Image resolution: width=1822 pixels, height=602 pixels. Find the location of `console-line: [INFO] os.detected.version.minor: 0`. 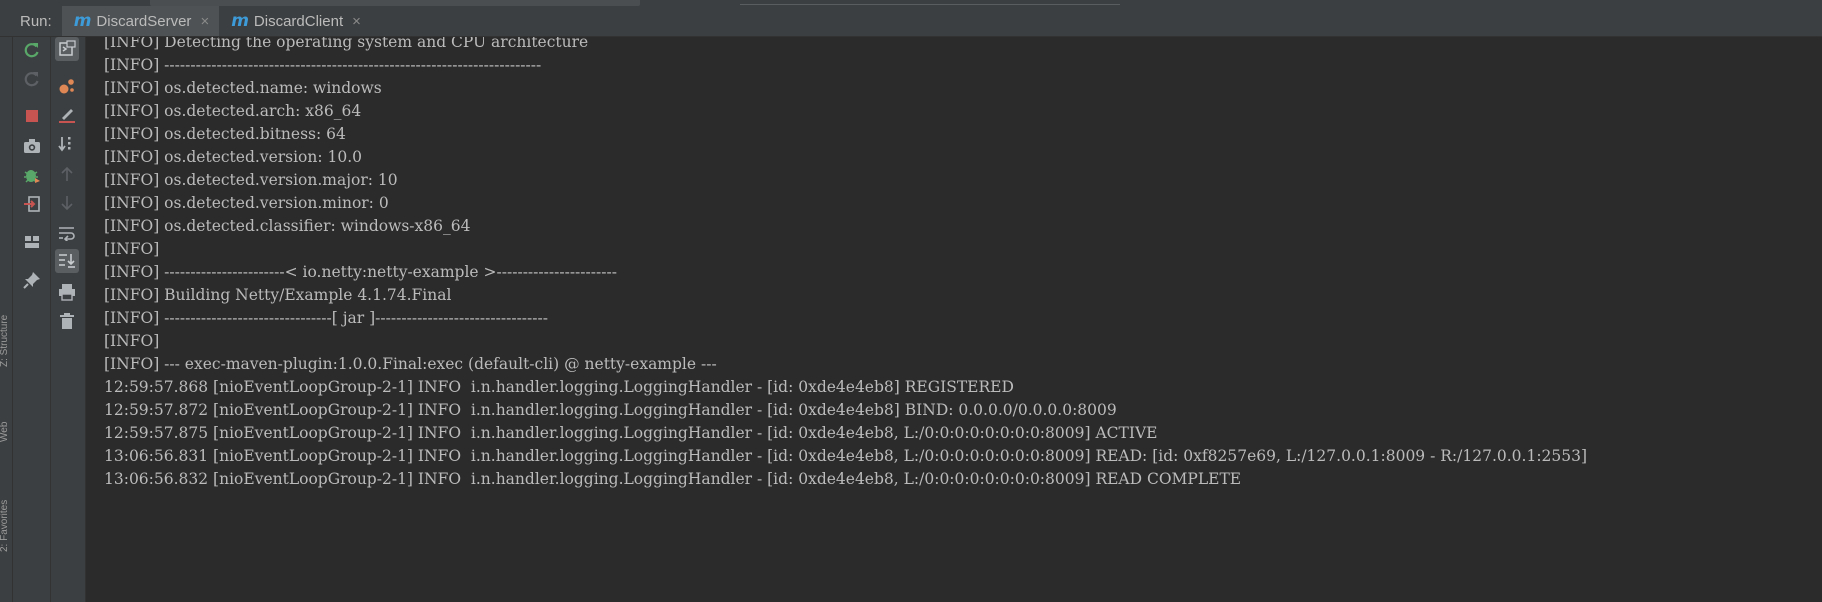

console-line: [INFO] os.detected.version.minor: 0 is located at coordinates (246, 203).